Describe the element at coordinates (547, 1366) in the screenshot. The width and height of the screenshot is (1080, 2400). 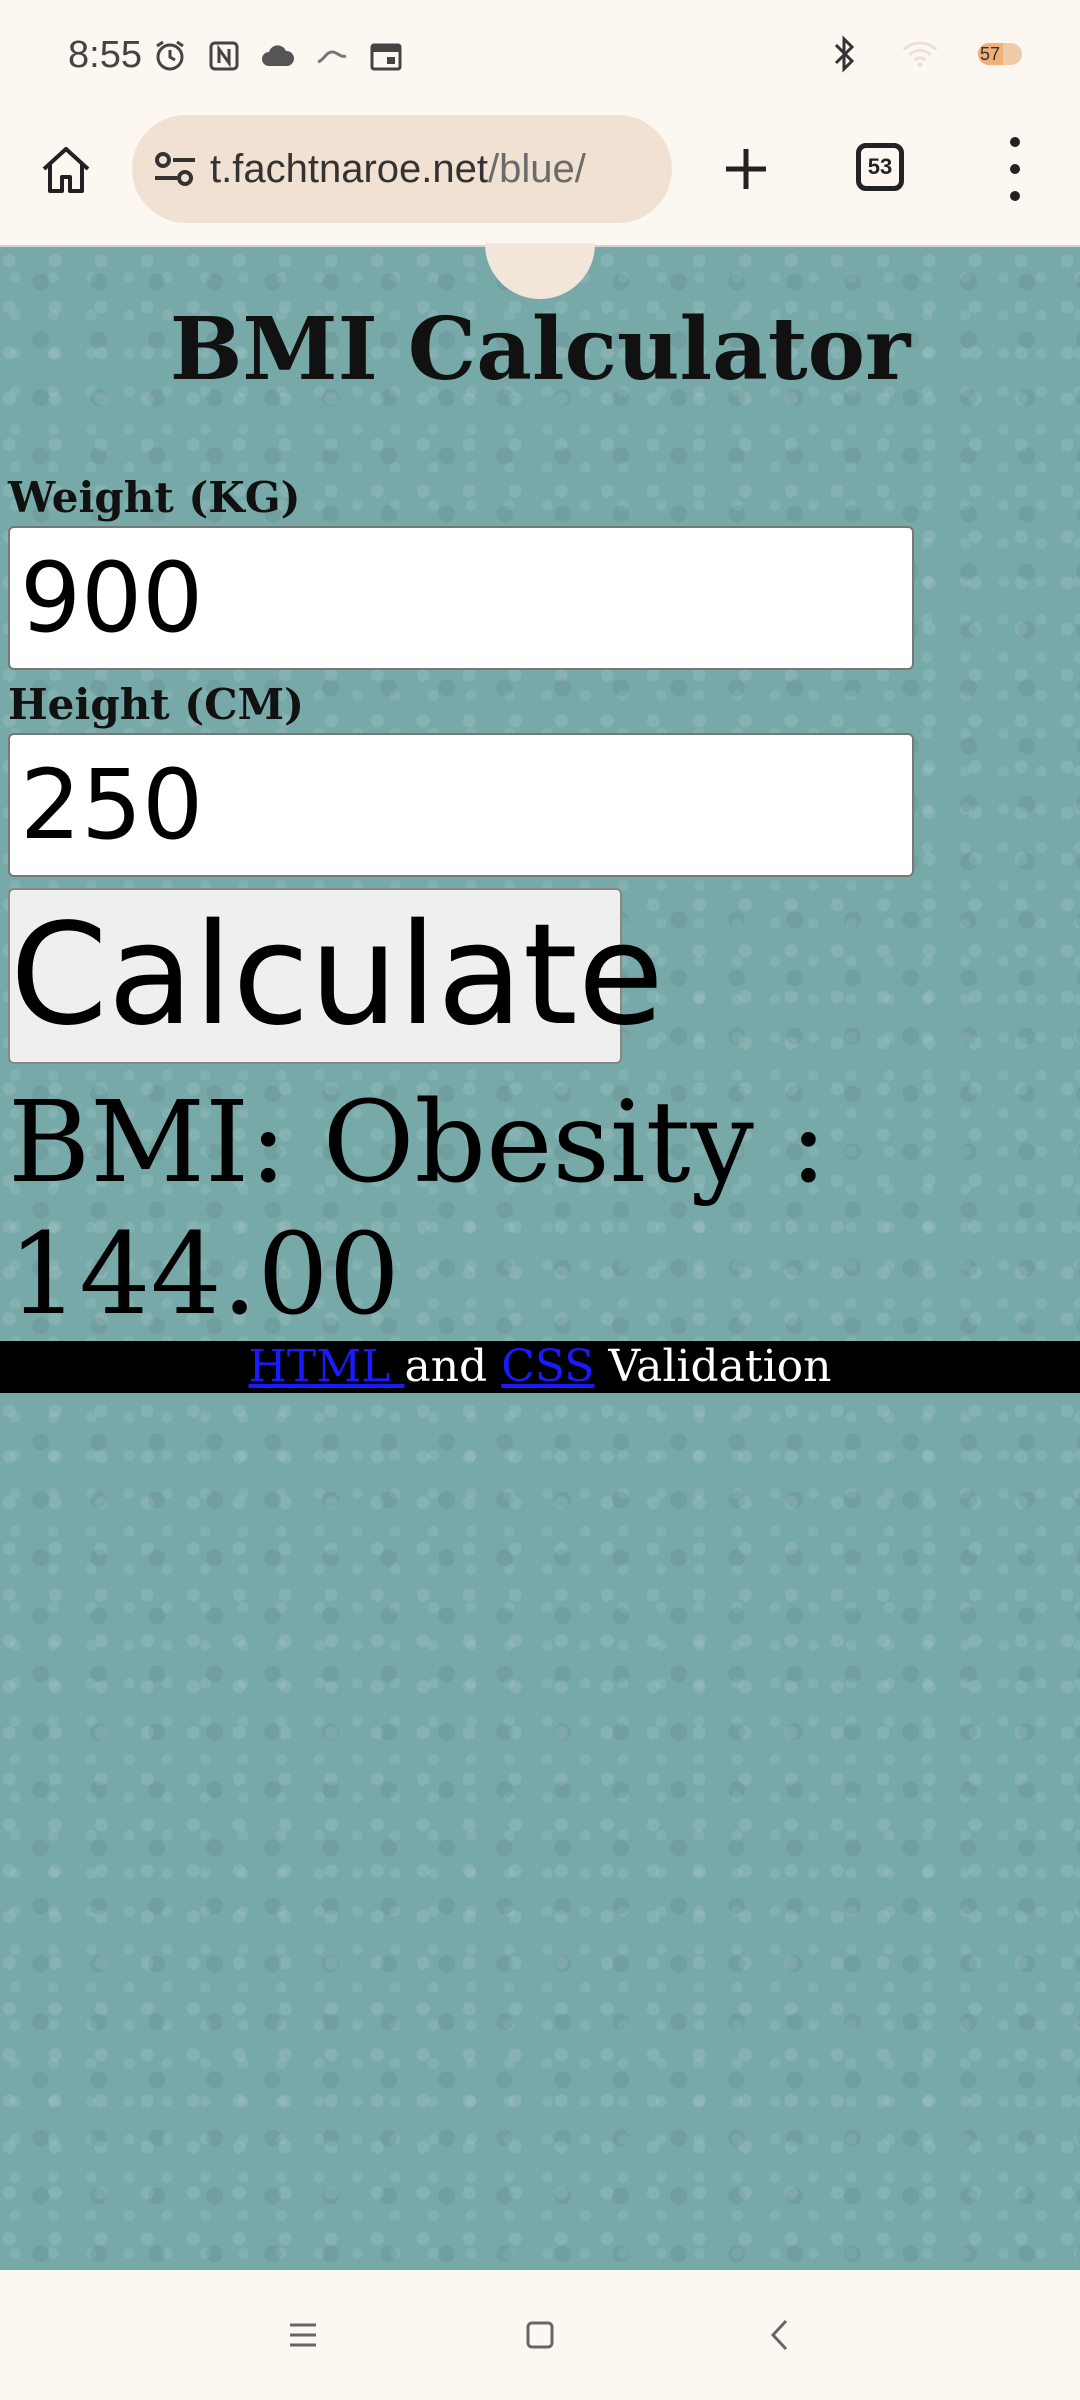
I see `css-validation-link: CSS` at that location.